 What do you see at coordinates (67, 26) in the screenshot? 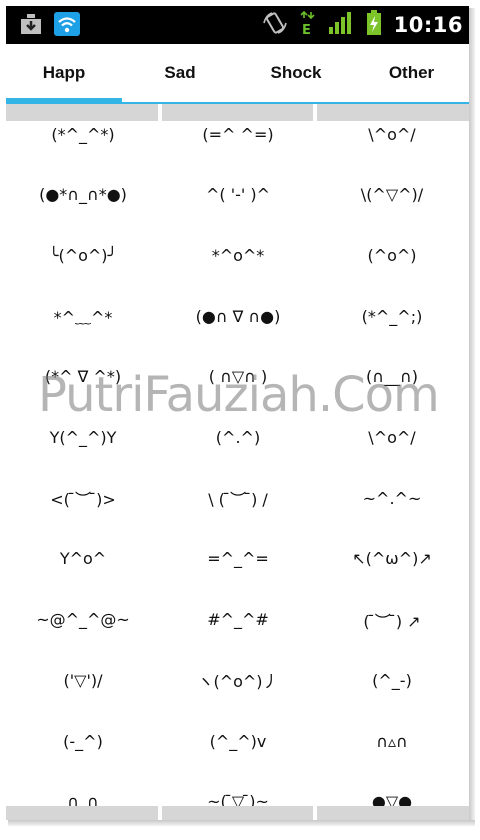
I see `wifi-icon` at bounding box center [67, 26].